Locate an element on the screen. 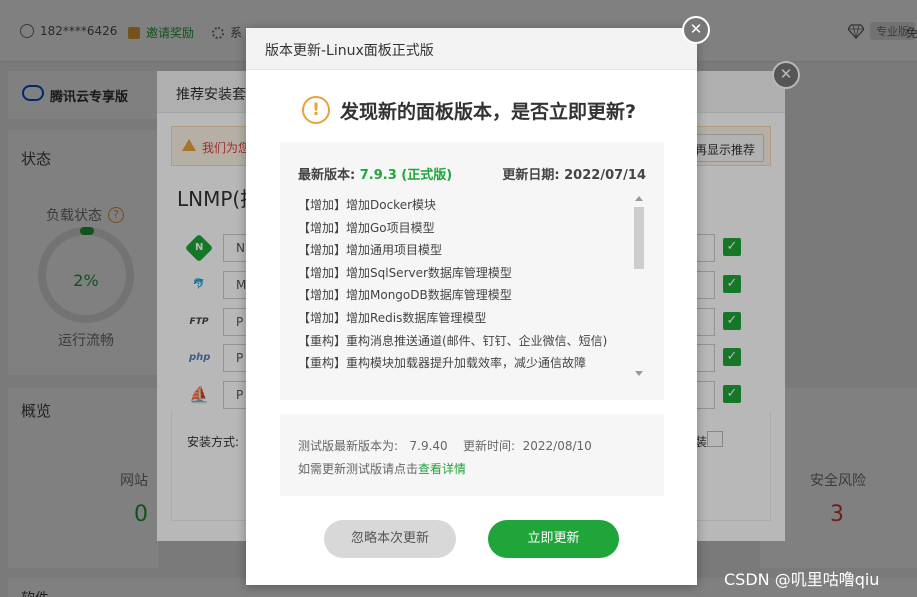 The image size is (917, 597). changelog-item: 【增加】增加Go项目模型 is located at coordinates (366, 227).